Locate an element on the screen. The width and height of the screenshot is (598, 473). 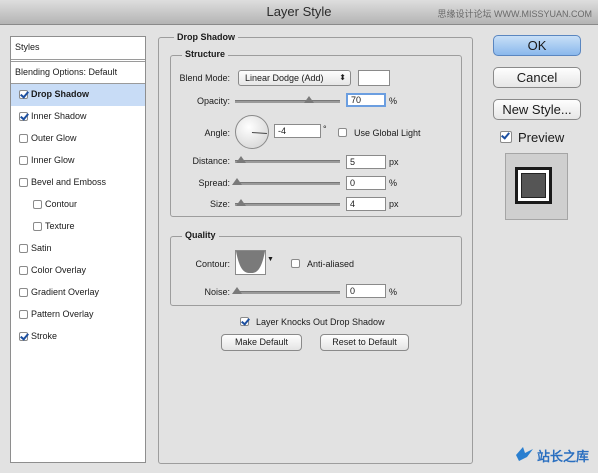
opacity-slider is located at coordinates (287, 101).